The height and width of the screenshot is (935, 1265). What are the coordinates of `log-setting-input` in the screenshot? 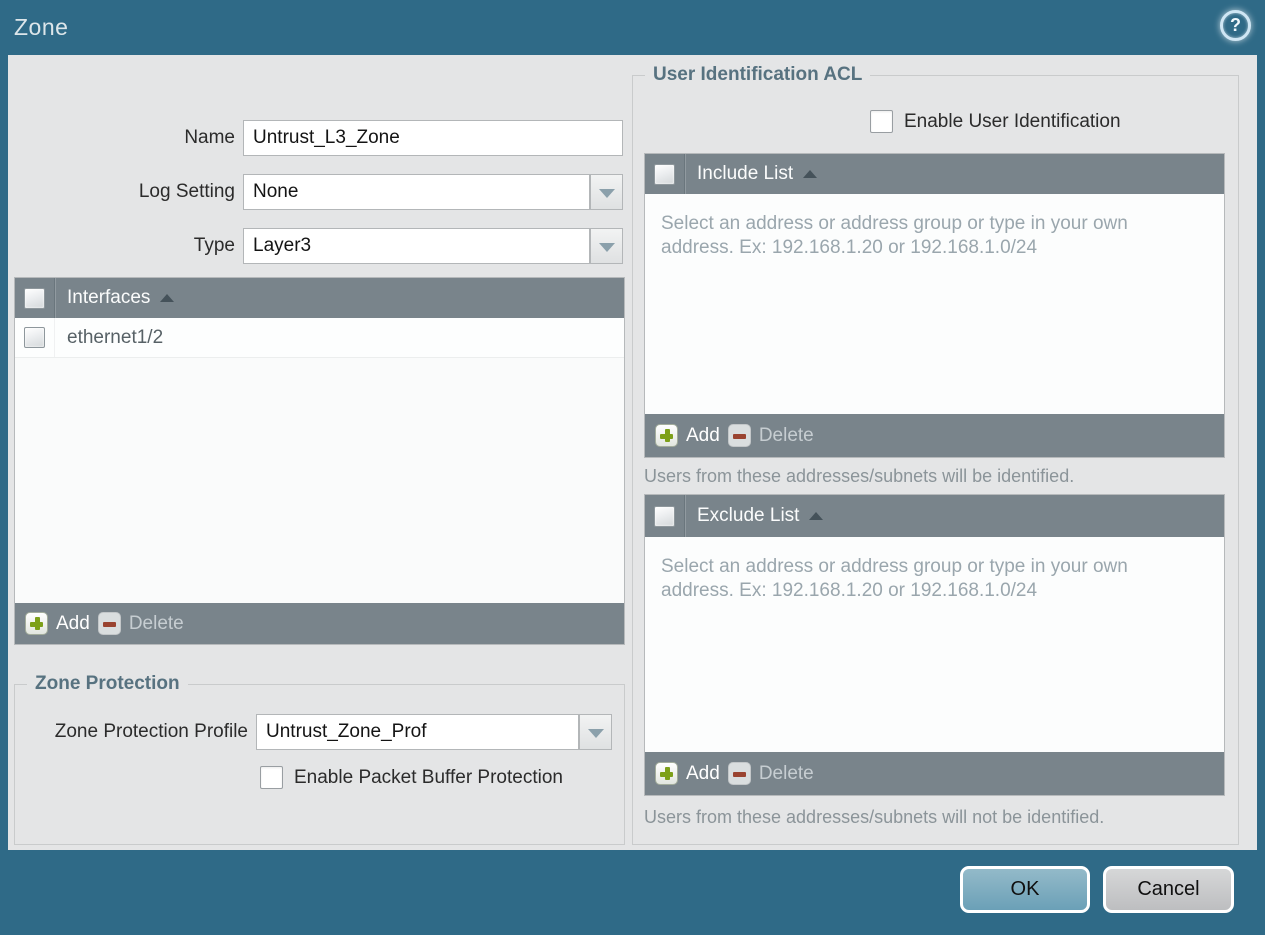 It's located at (416, 192).